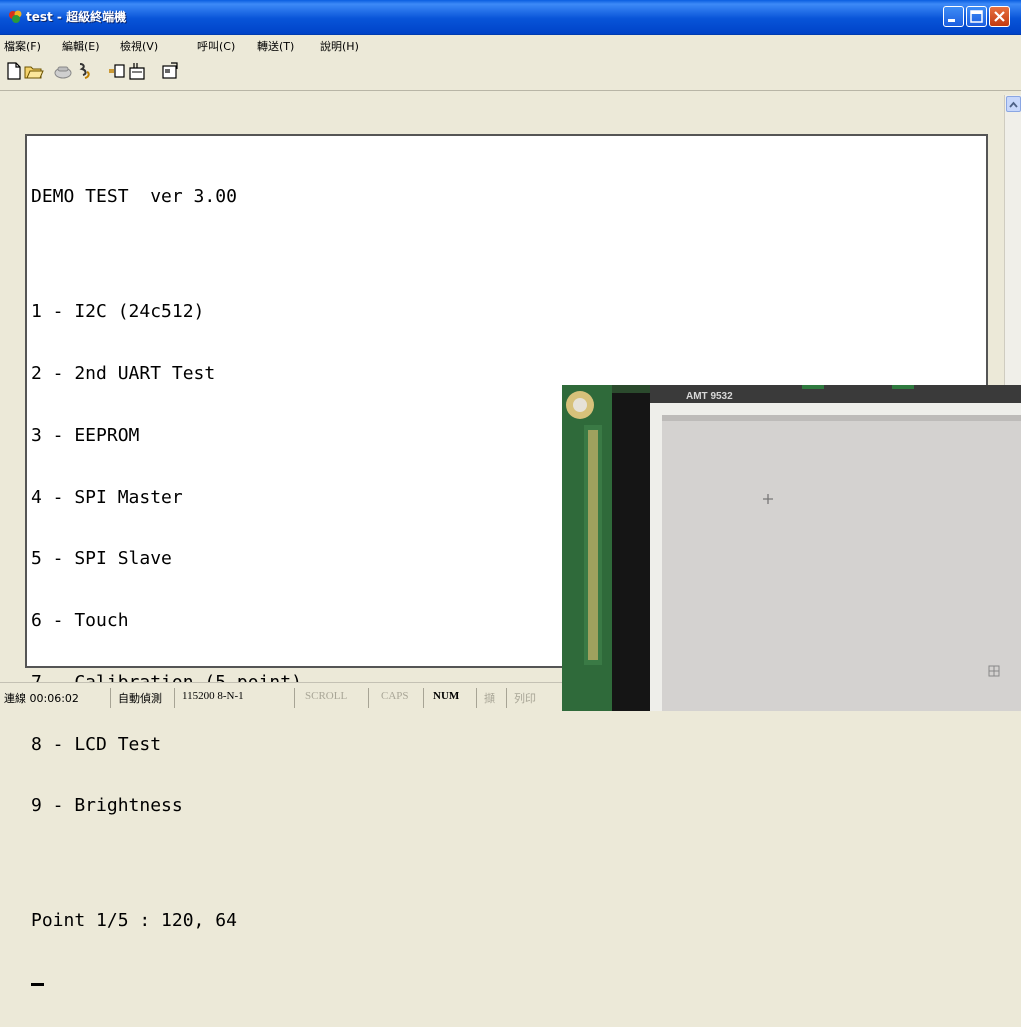 The image size is (1021, 1027). Describe the element at coordinates (213, 696) in the screenshot. I see `status-settings: 115200 8-N-1` at that location.